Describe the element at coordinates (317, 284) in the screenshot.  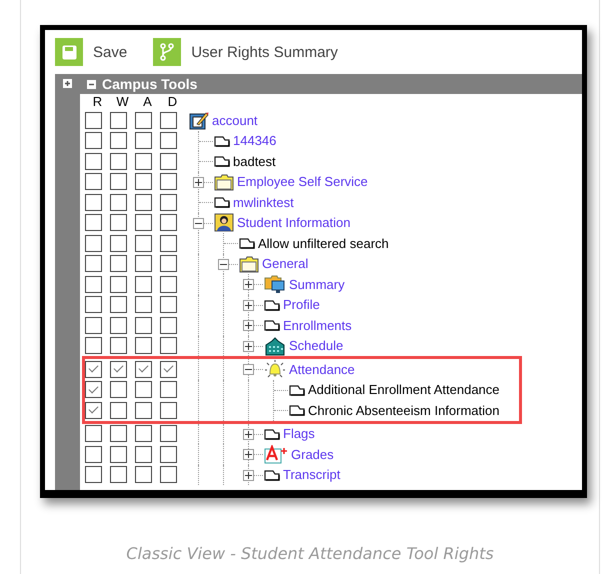
I see `tool-link: Summary` at that location.